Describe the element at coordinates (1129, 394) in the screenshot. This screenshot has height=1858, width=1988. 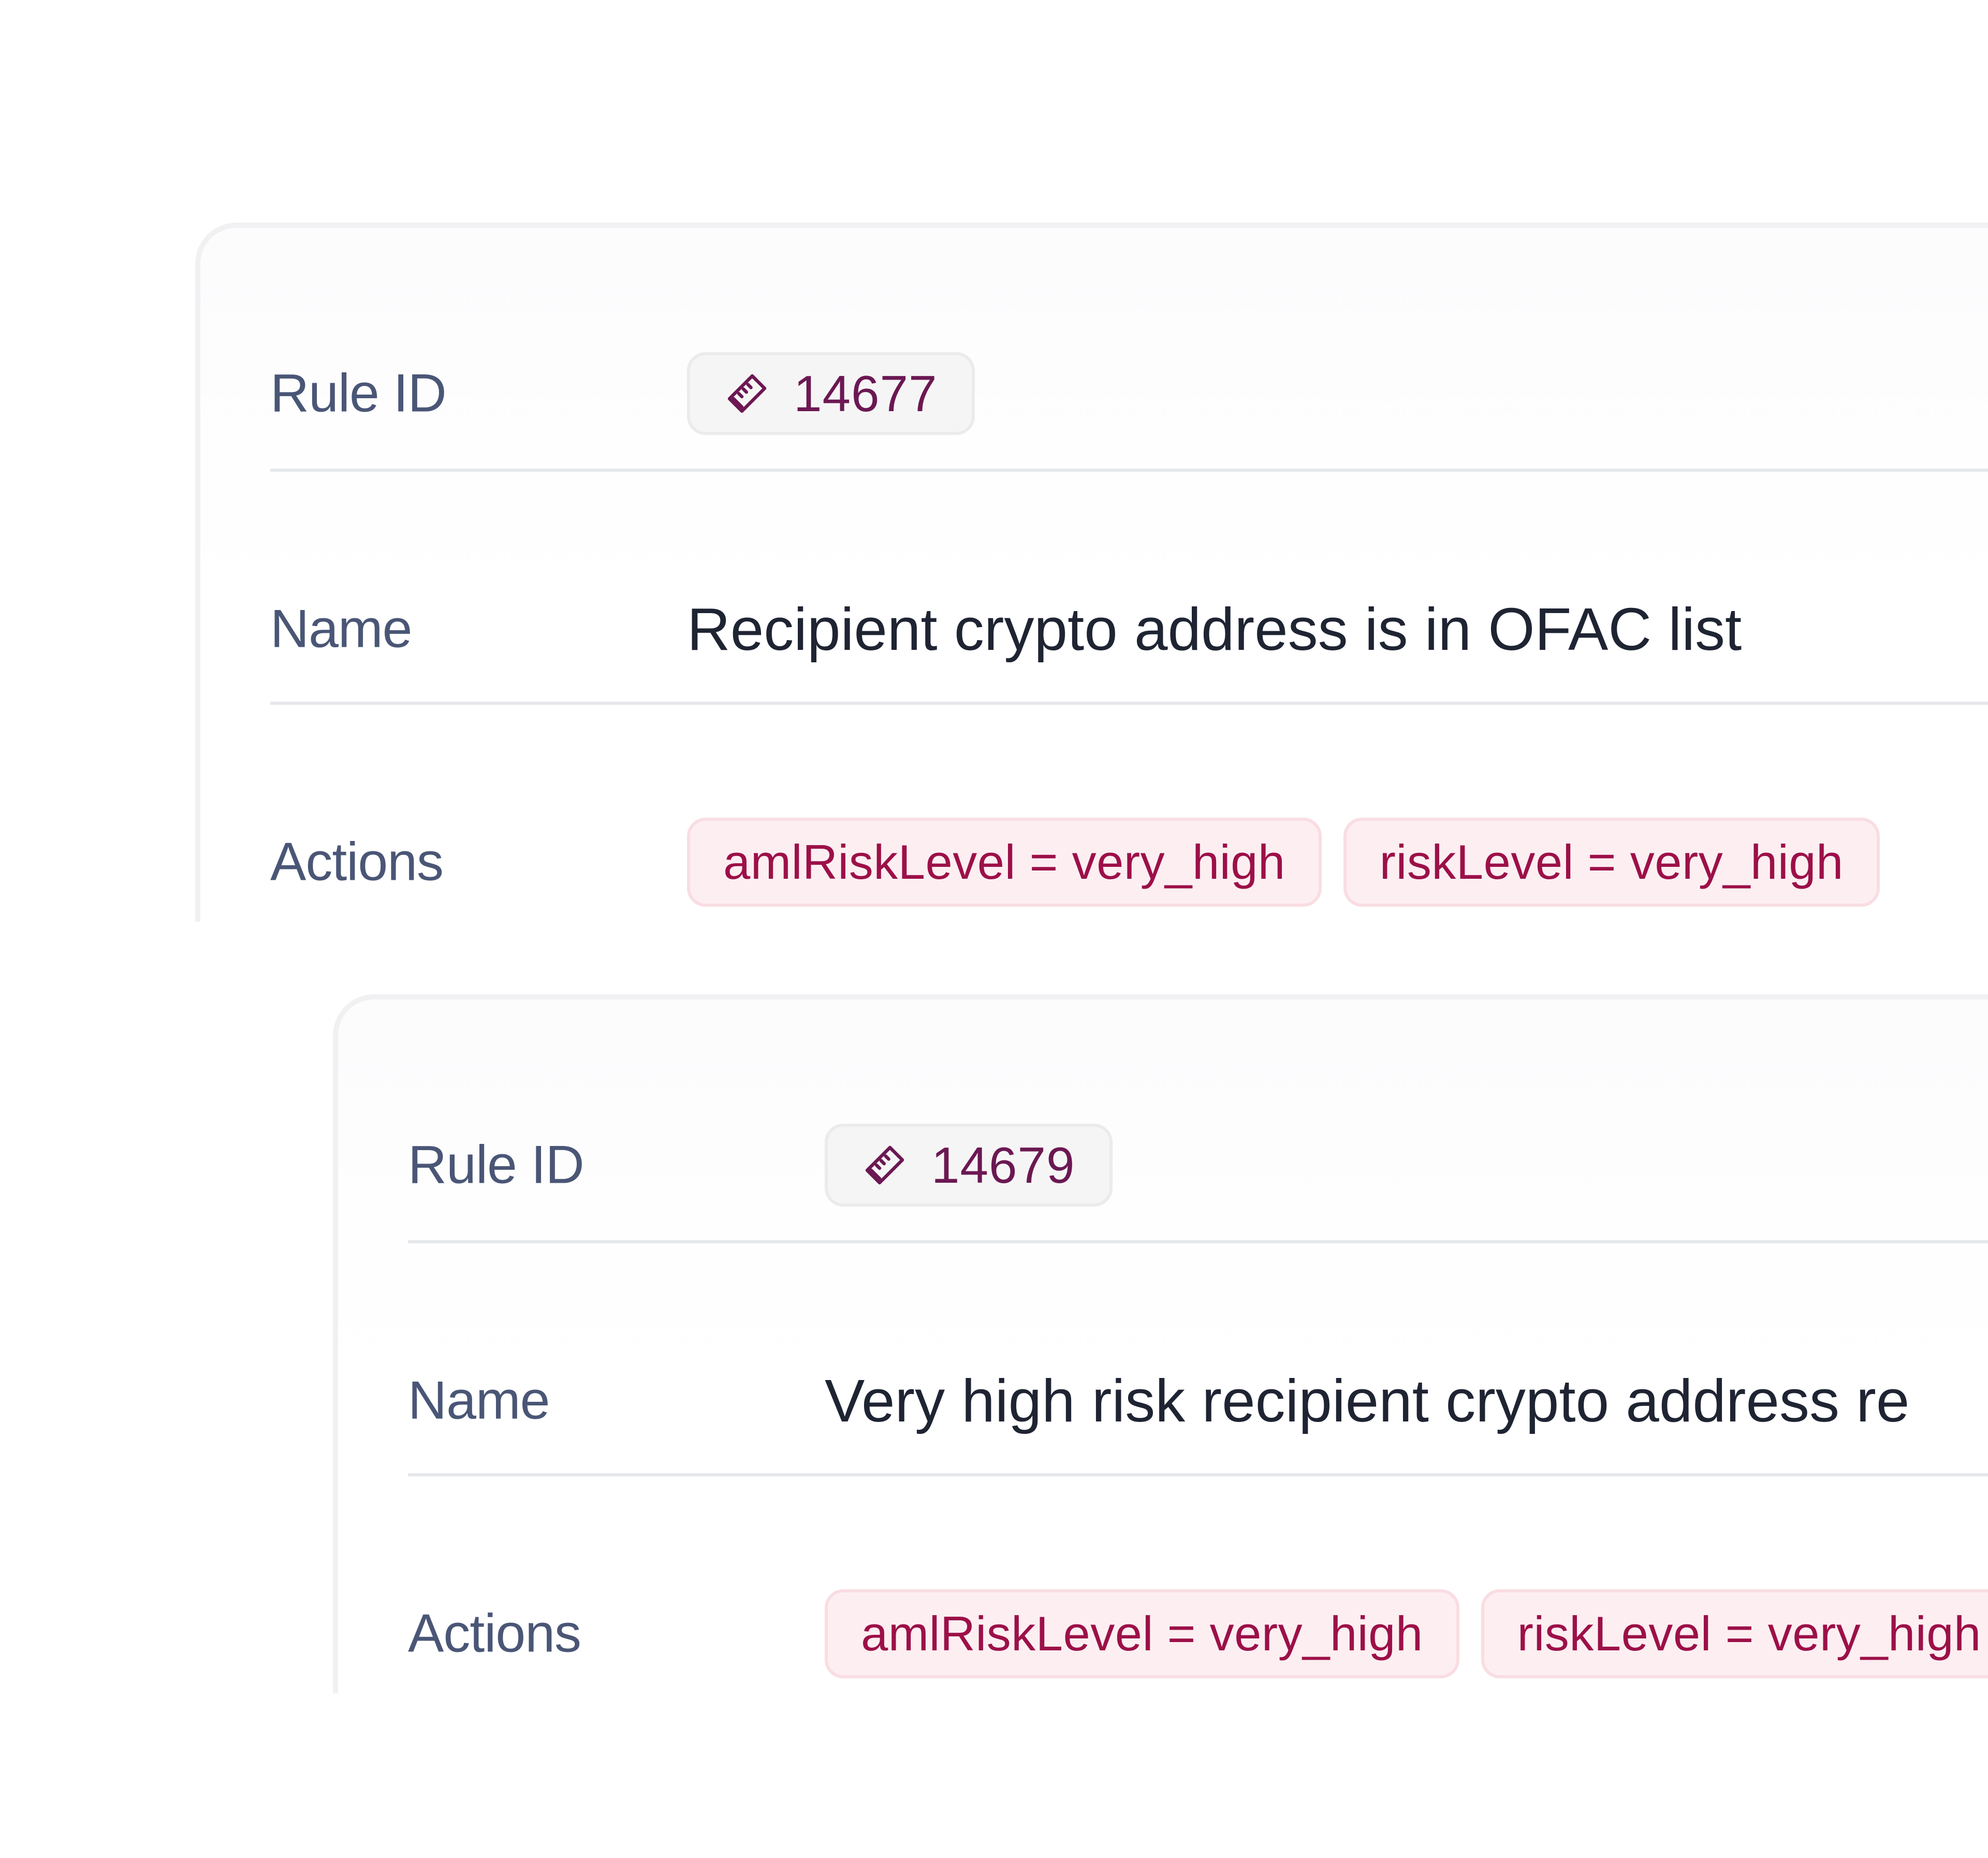
I see `rule-id-row: Rule ID 14677` at that location.